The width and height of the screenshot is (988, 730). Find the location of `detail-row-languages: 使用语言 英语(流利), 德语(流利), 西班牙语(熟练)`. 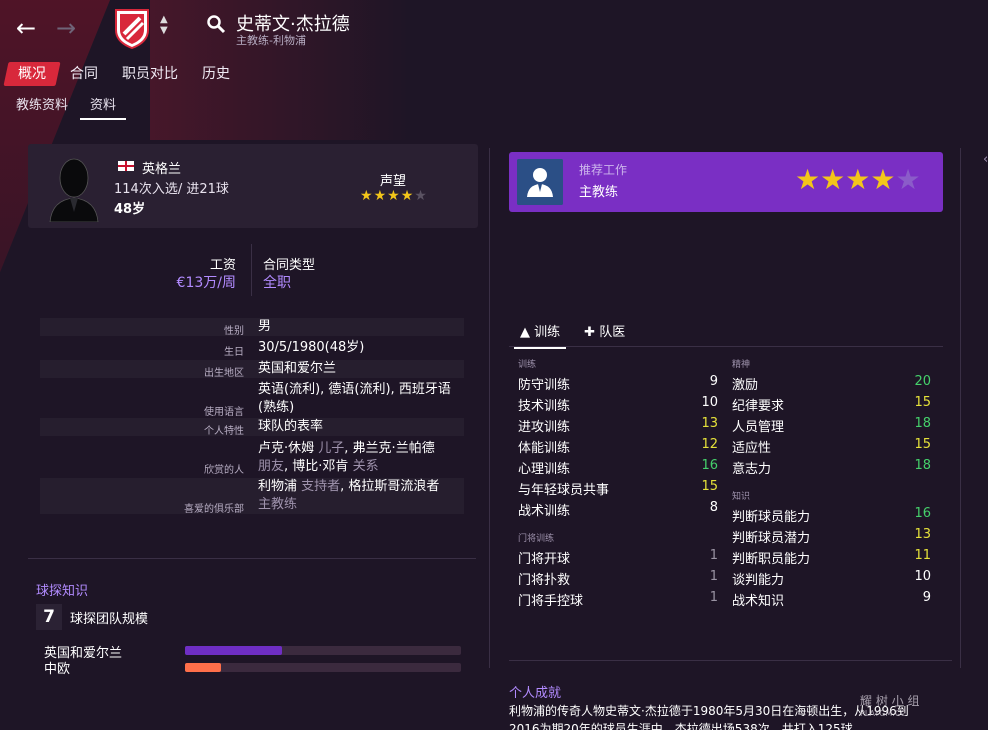

detail-row-languages: 使用语言 英语(流利), 德语(流利), 西班牙语(熟练) is located at coordinates (252, 399).